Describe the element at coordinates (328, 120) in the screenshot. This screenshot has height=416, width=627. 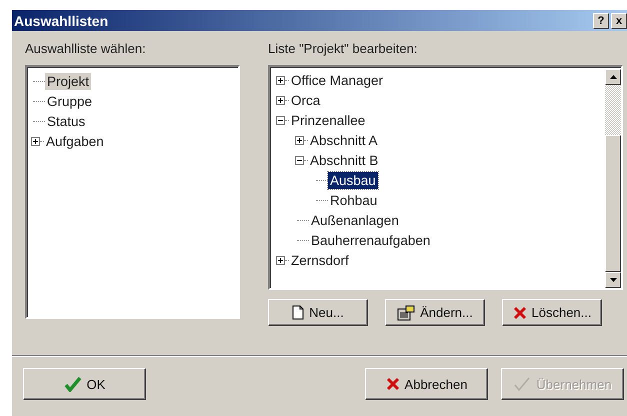
I see `tree-item: Prinzenallee` at that location.